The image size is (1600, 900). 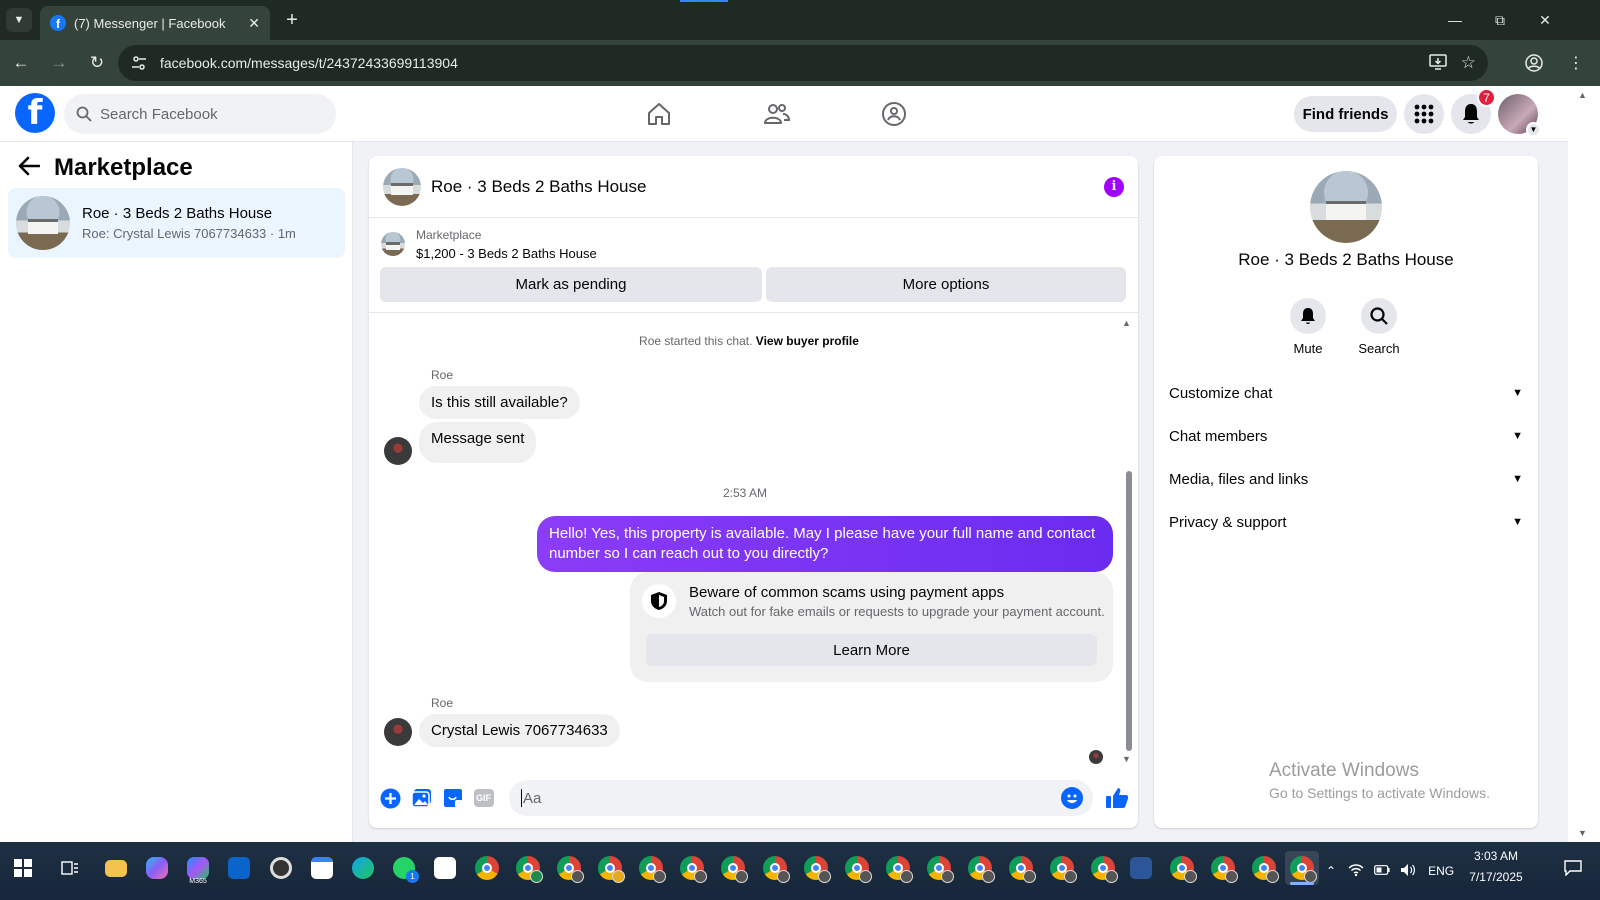 What do you see at coordinates (1126, 759) in the screenshot?
I see `scroll-down-arrow-icon: ▼` at bounding box center [1126, 759].